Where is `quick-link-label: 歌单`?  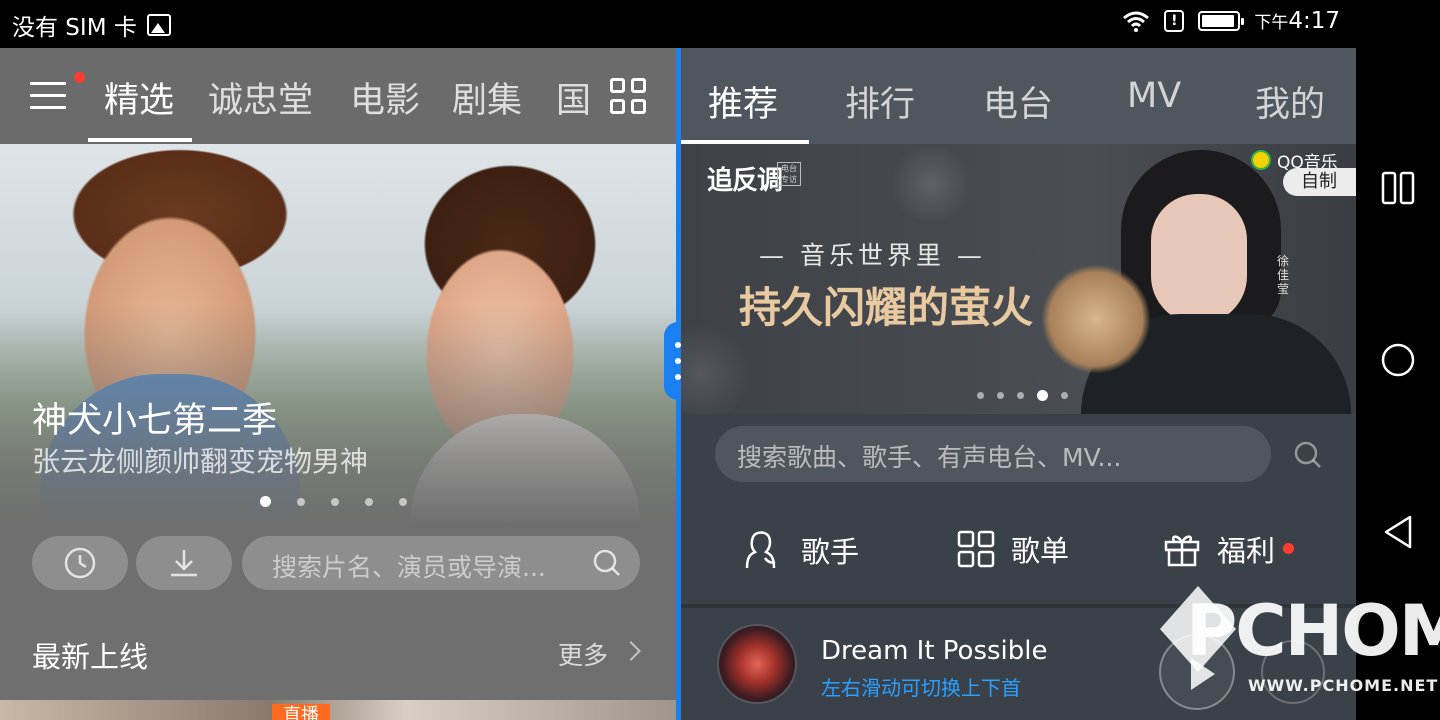 quick-link-label: 歌单 is located at coordinates (1040, 551).